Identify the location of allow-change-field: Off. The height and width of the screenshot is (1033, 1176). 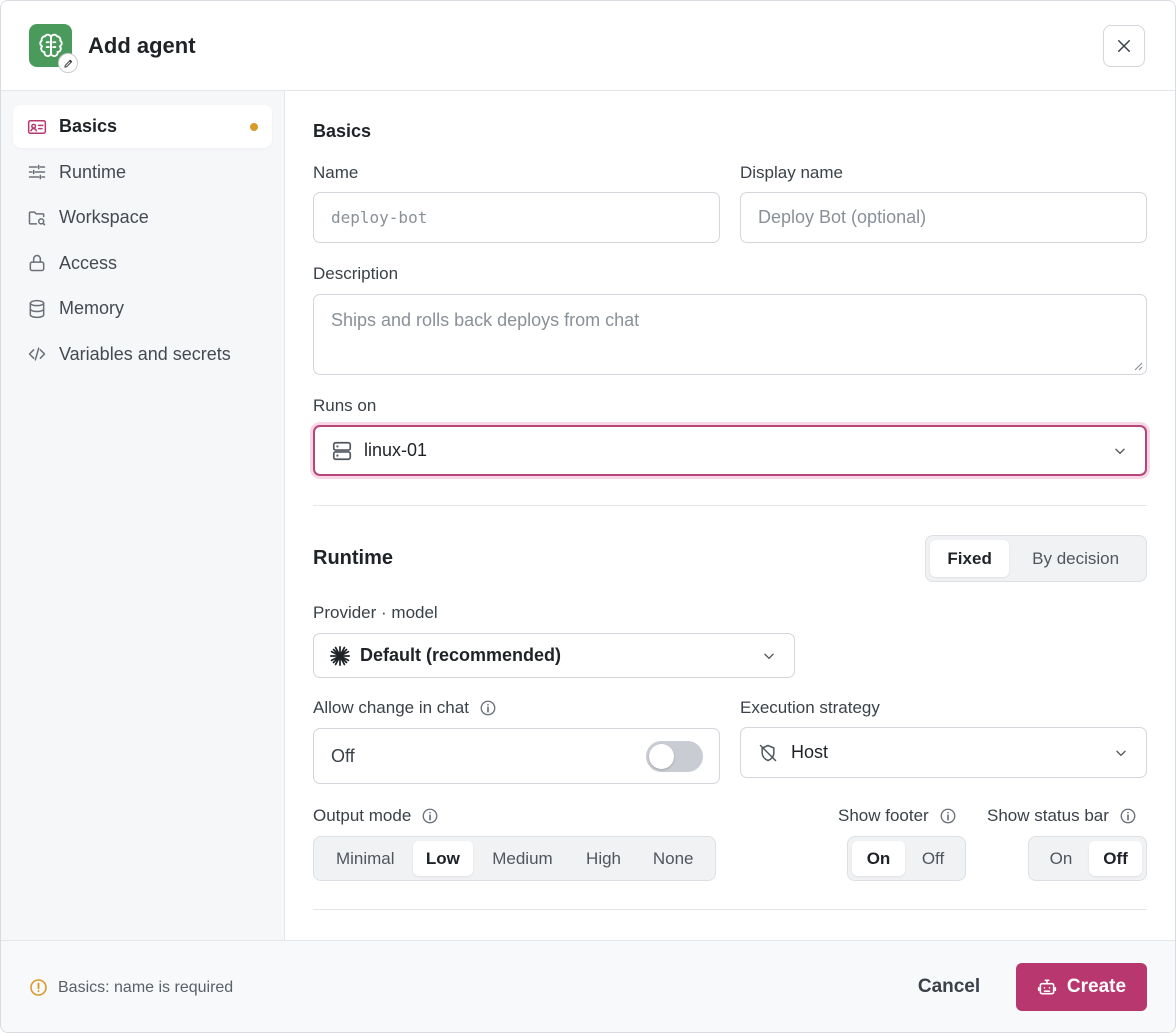
(516, 756).